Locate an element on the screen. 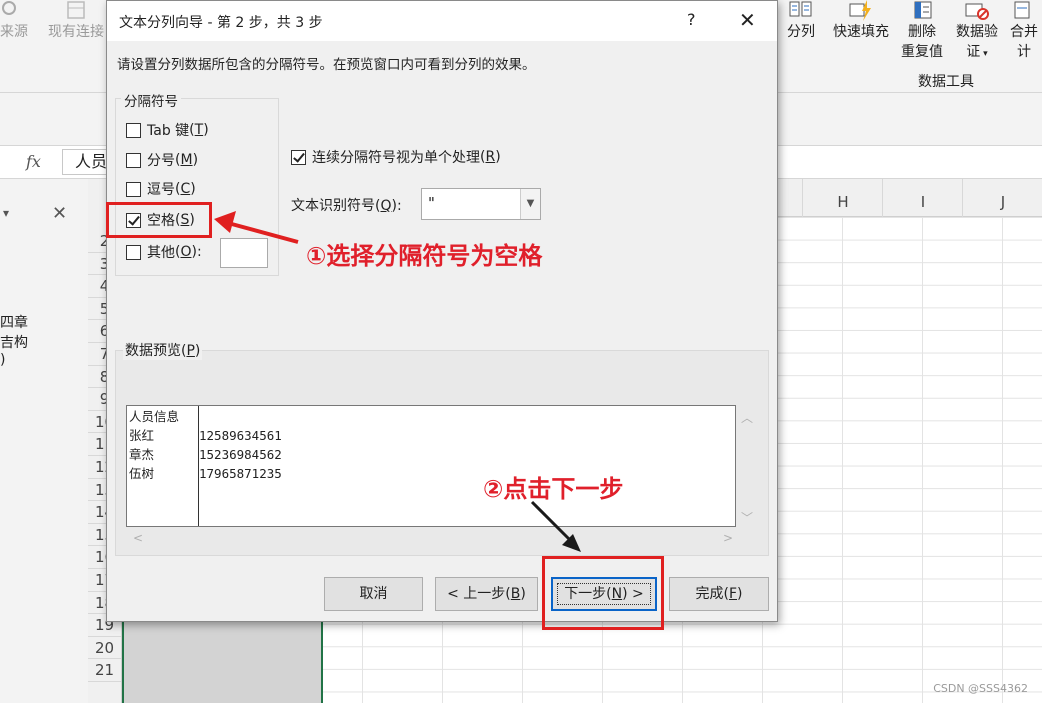 Image resolution: width=1042 pixels, height=703 pixels. annotation-step2: ②点击下一步 is located at coordinates (553, 489).